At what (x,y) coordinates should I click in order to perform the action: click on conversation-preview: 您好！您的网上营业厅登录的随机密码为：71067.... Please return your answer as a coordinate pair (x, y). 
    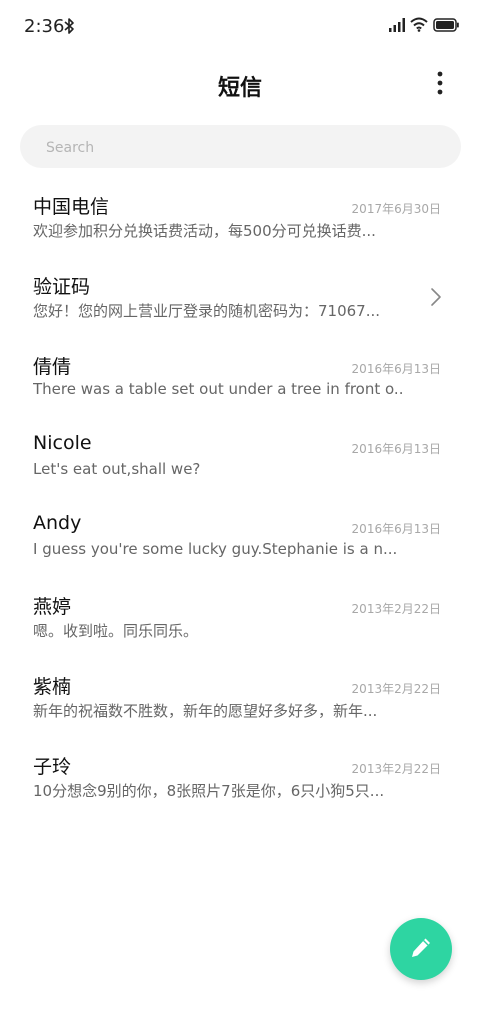
    Looking at the image, I should click on (207, 311).